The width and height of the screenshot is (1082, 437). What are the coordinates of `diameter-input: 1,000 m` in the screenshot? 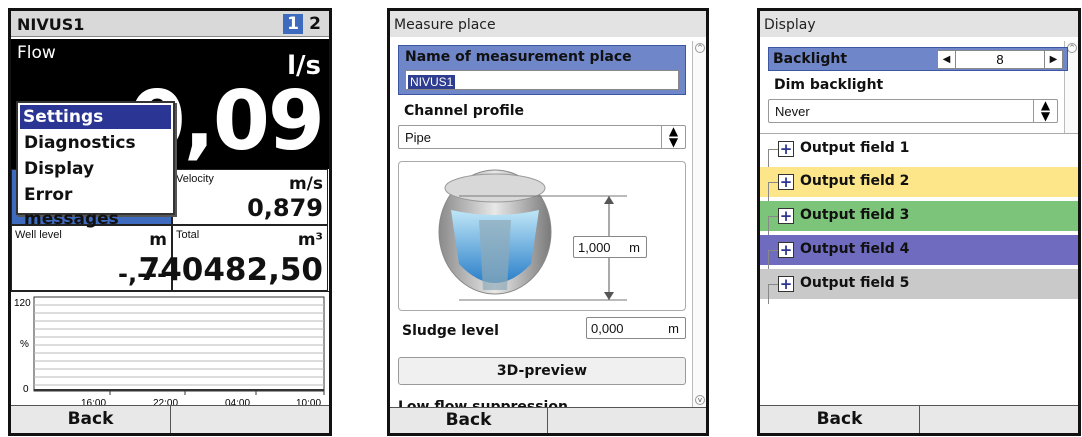 It's located at (610, 247).